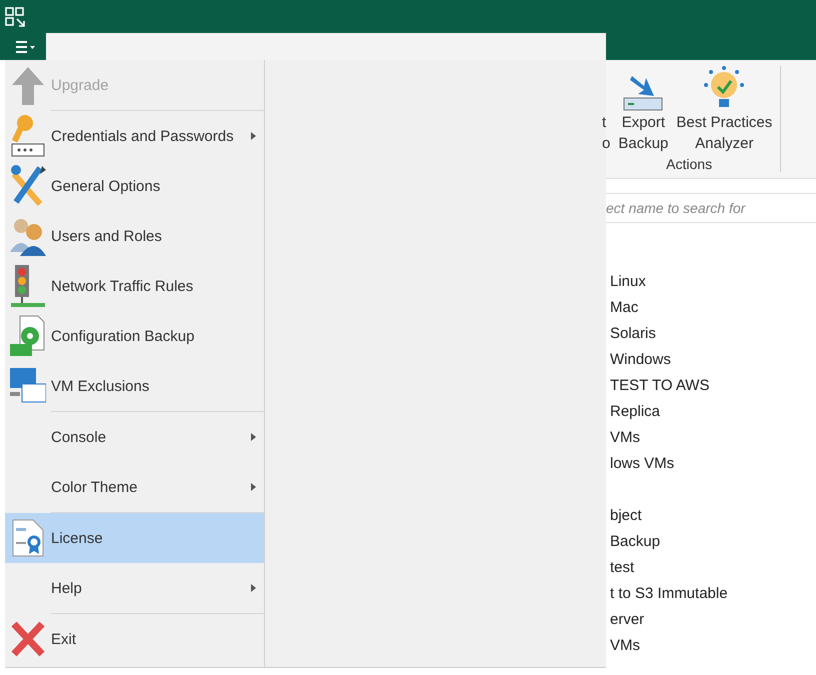 This screenshot has height=675, width=816. I want to click on tree-item: Solaris, so click(633, 333).